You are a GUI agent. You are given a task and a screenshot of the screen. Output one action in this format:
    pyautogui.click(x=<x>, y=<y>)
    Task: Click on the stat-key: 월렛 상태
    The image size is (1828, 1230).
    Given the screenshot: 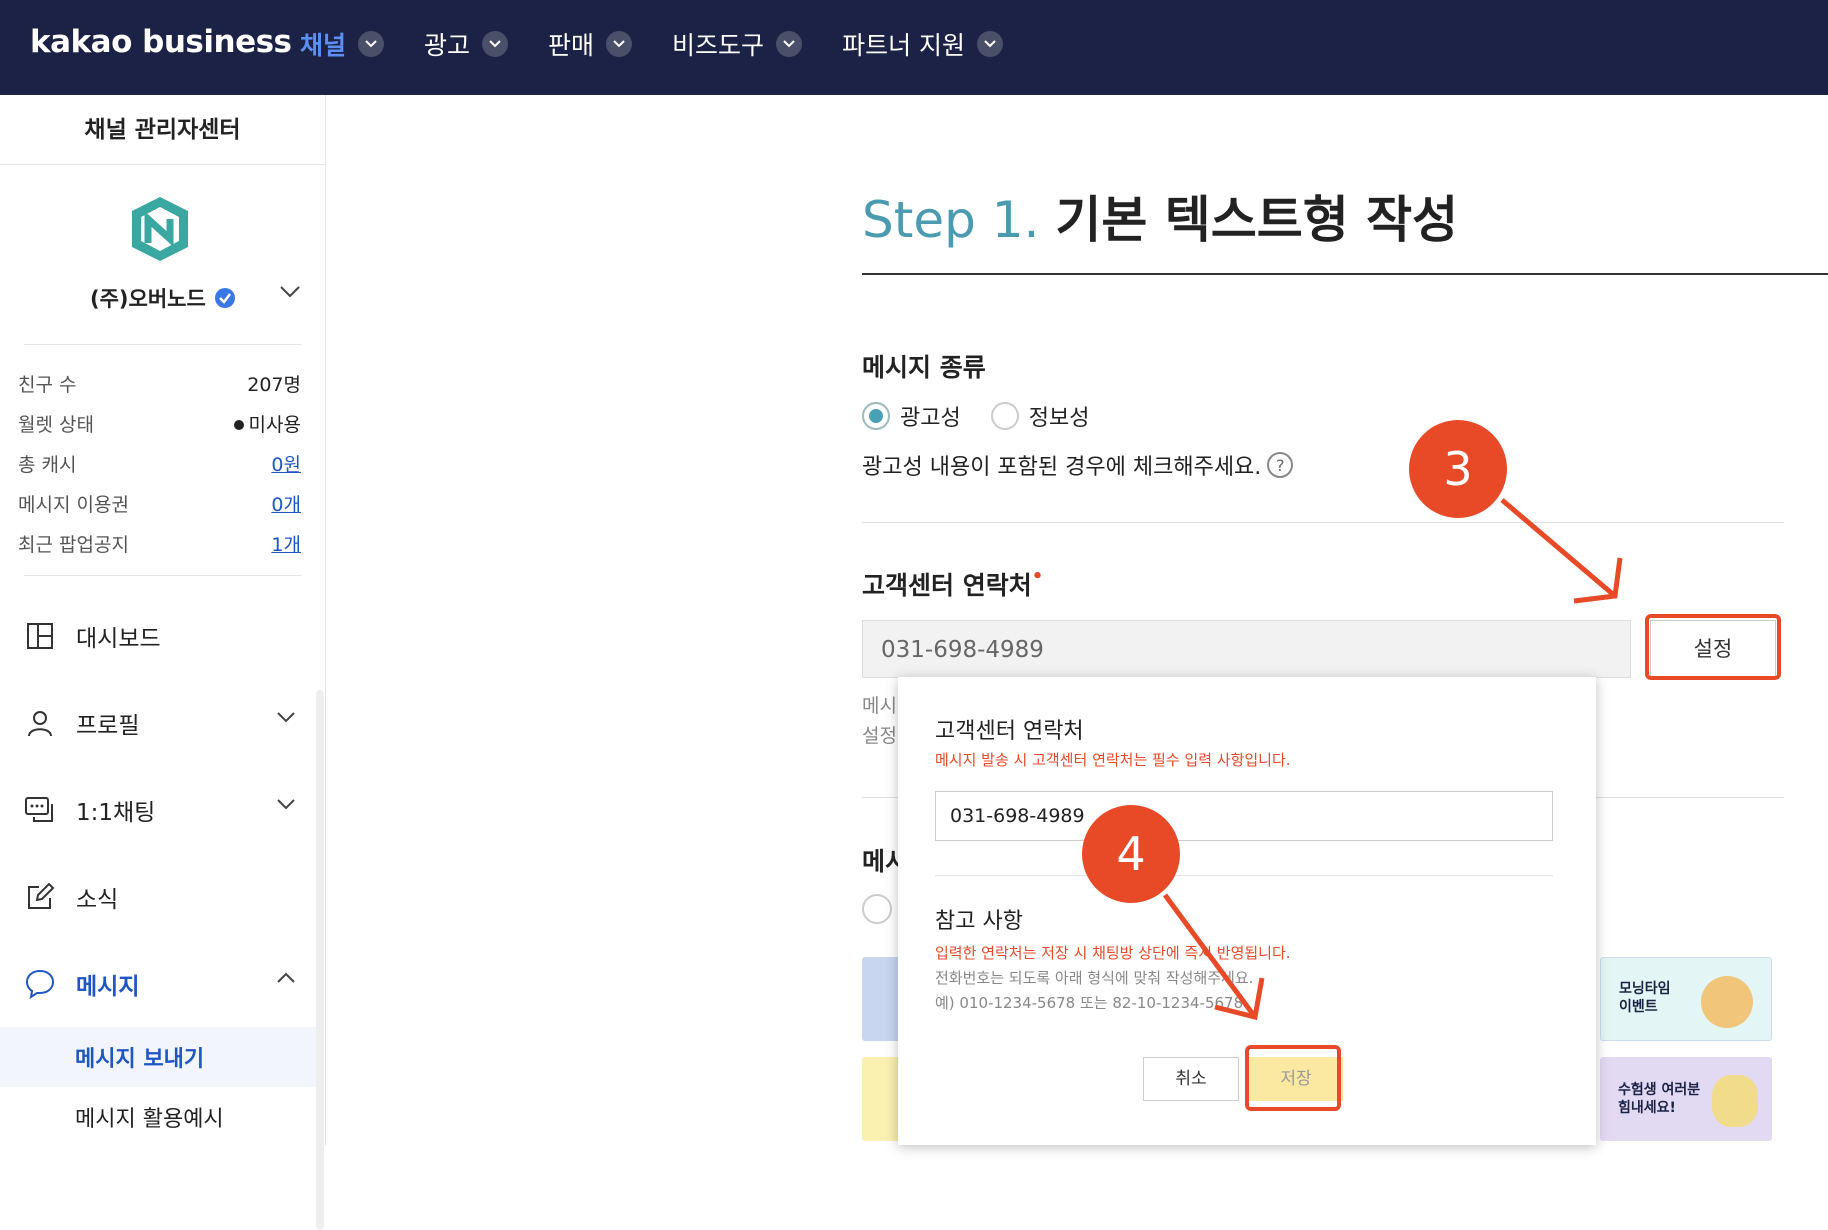 What is the action you would take?
    pyautogui.click(x=56, y=424)
    